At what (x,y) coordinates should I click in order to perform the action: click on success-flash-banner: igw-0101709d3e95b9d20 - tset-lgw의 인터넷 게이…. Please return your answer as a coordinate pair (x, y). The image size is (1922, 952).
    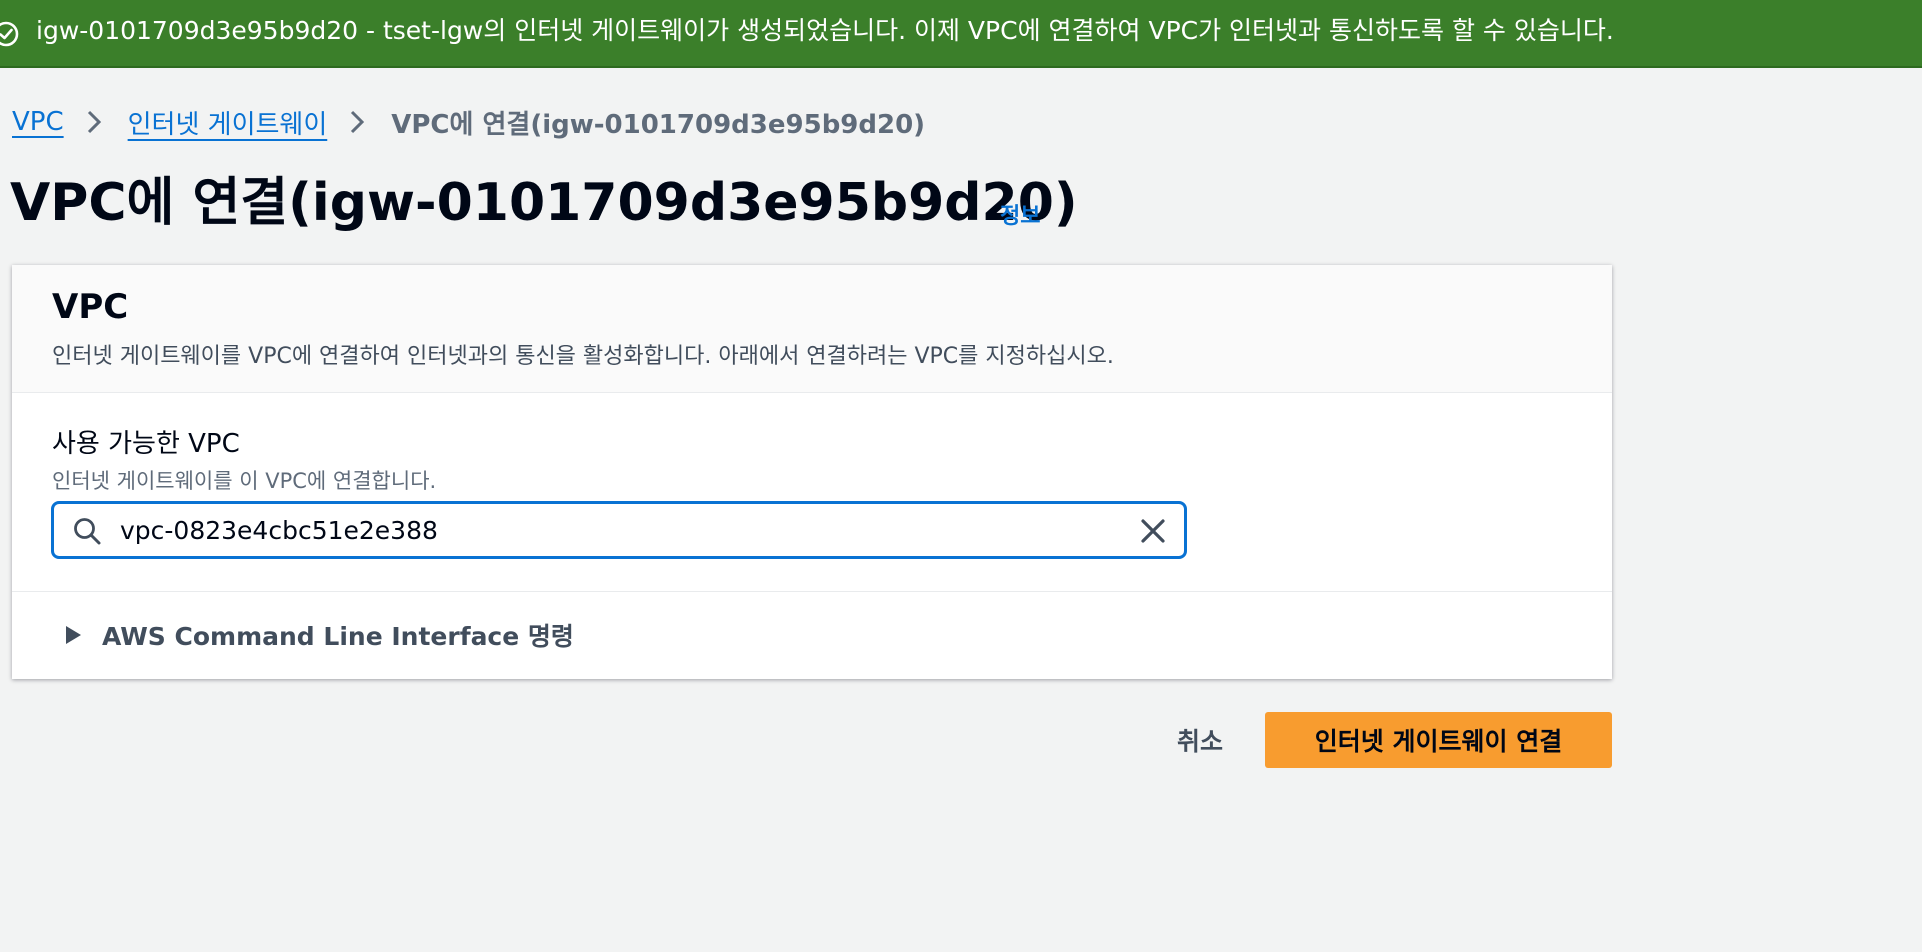
    Looking at the image, I should click on (961, 34).